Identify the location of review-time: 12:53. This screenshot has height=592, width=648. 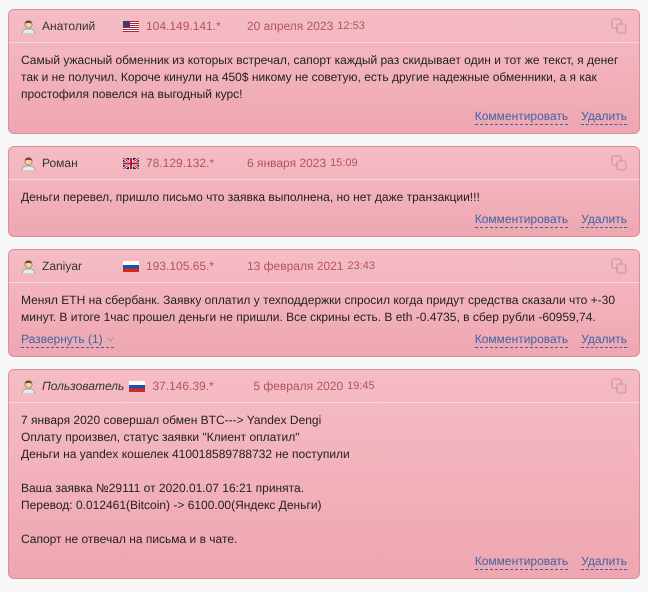
(351, 26).